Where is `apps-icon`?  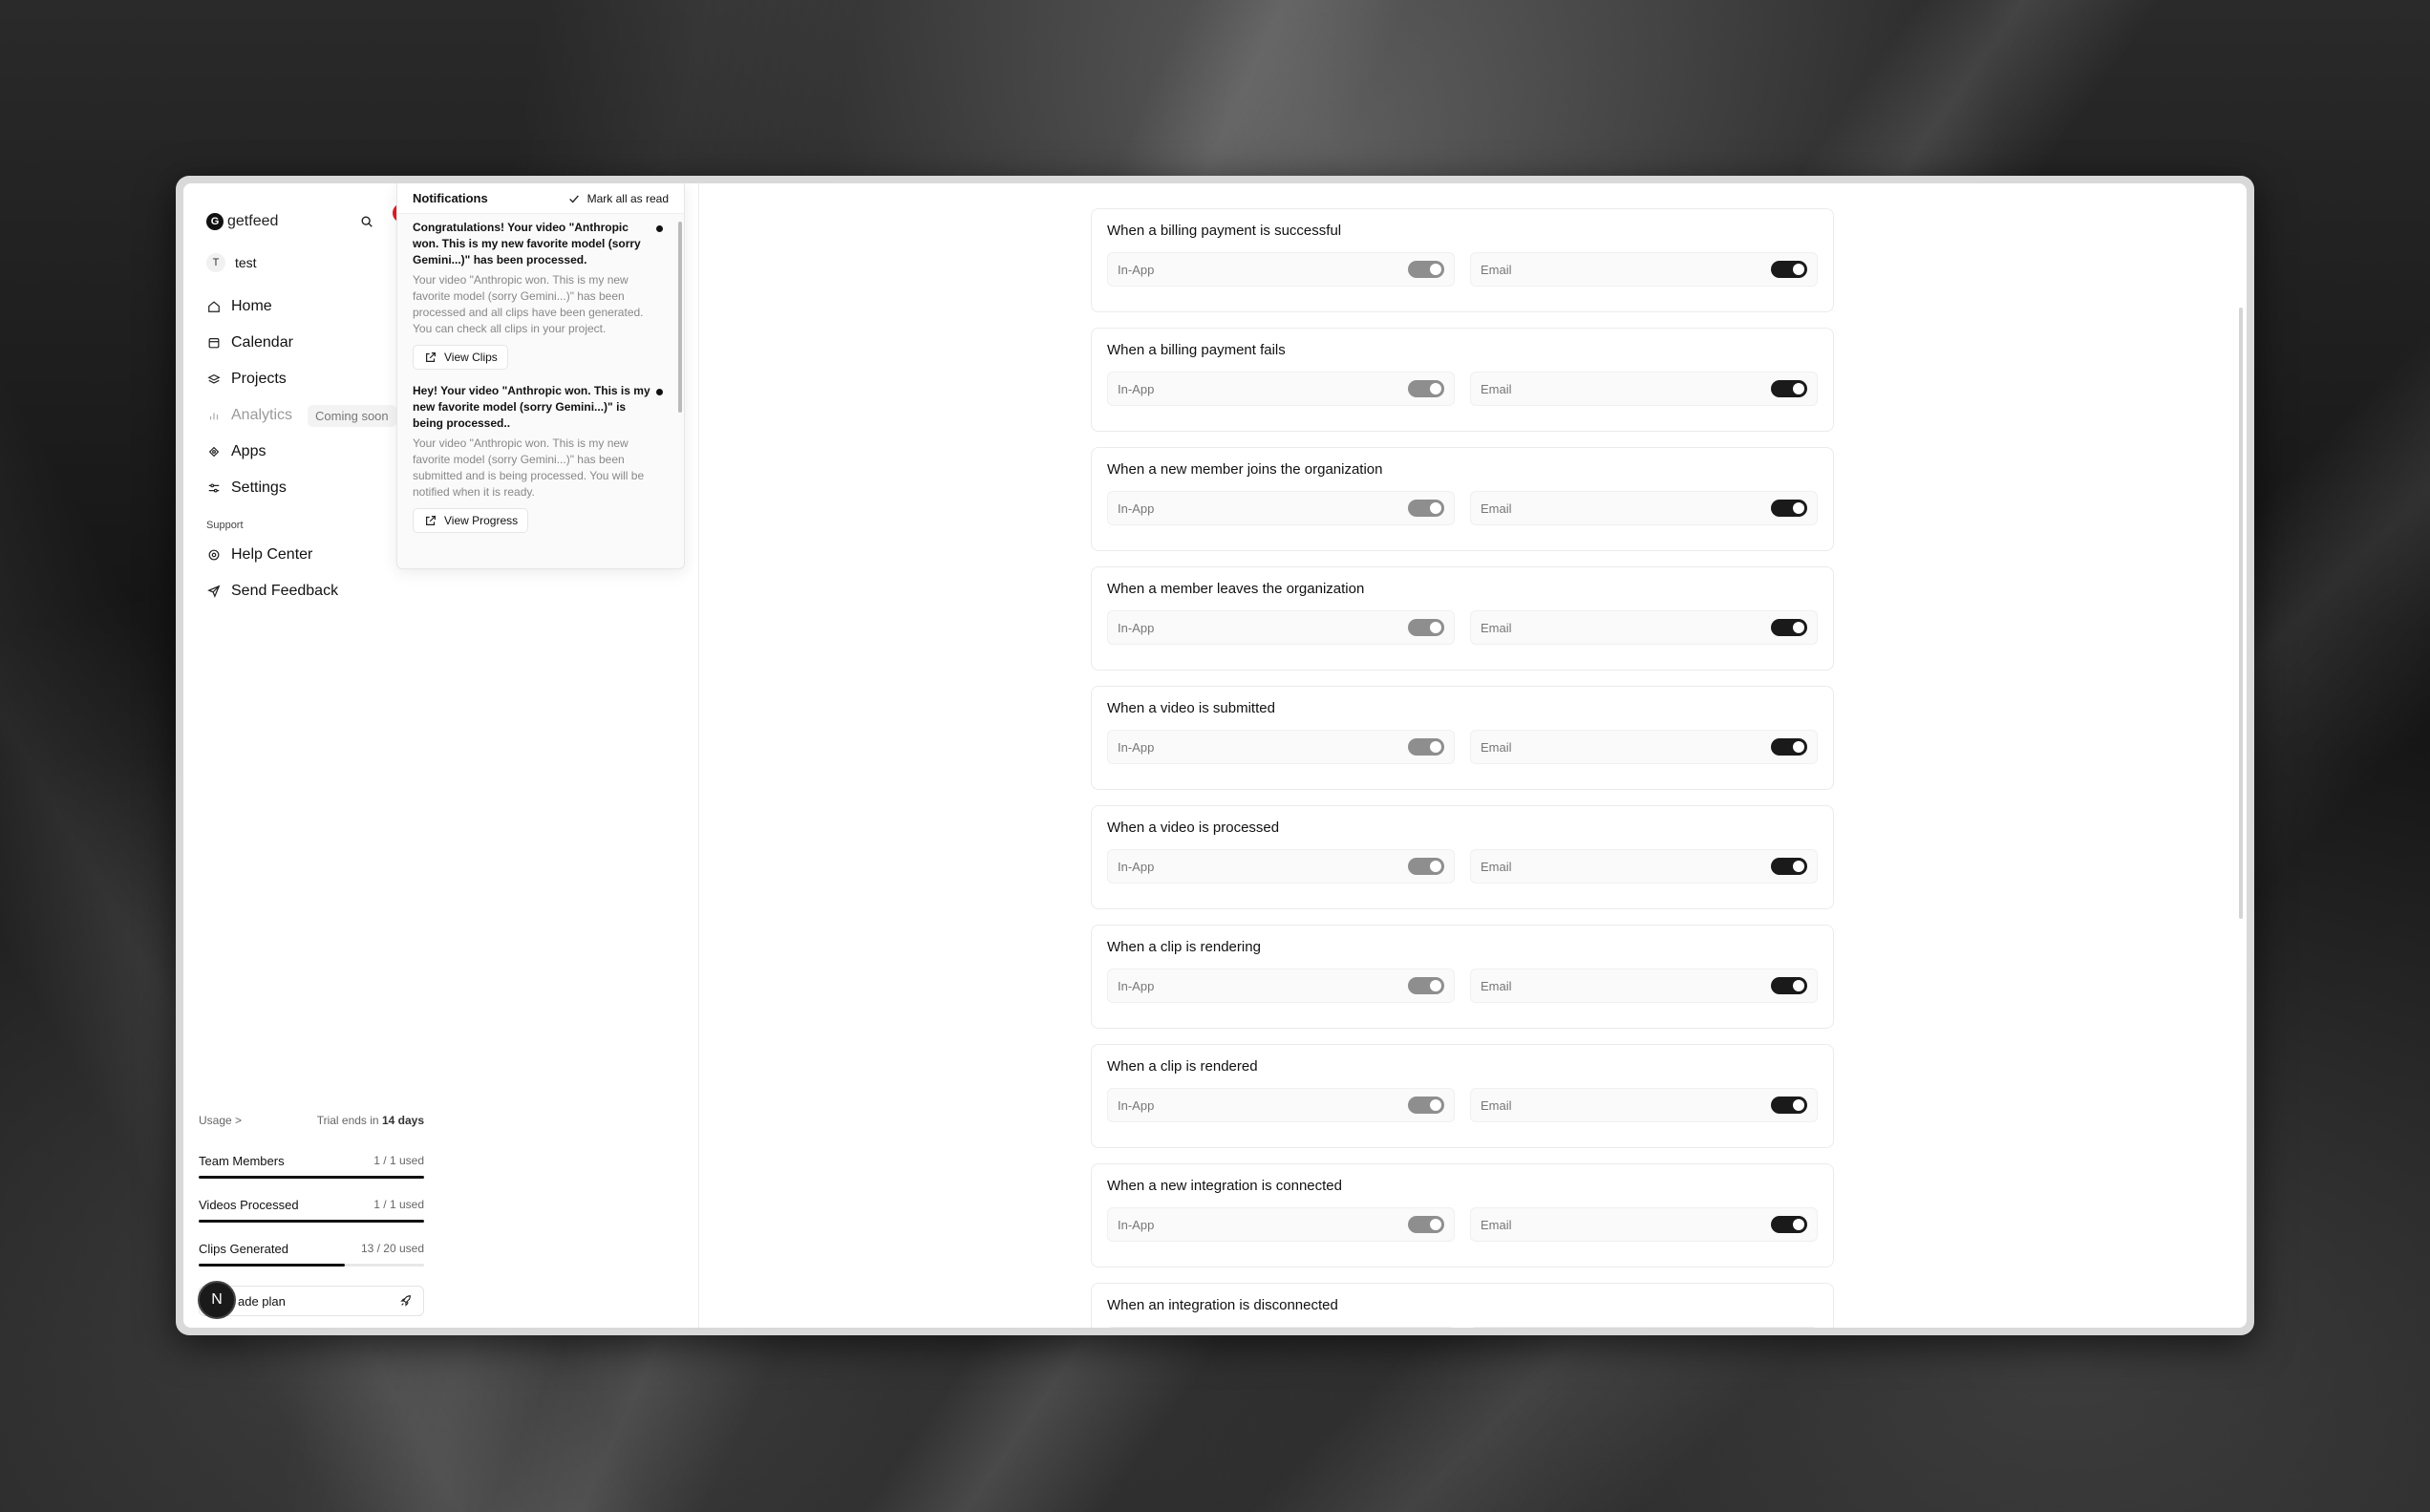
apps-icon is located at coordinates (214, 451).